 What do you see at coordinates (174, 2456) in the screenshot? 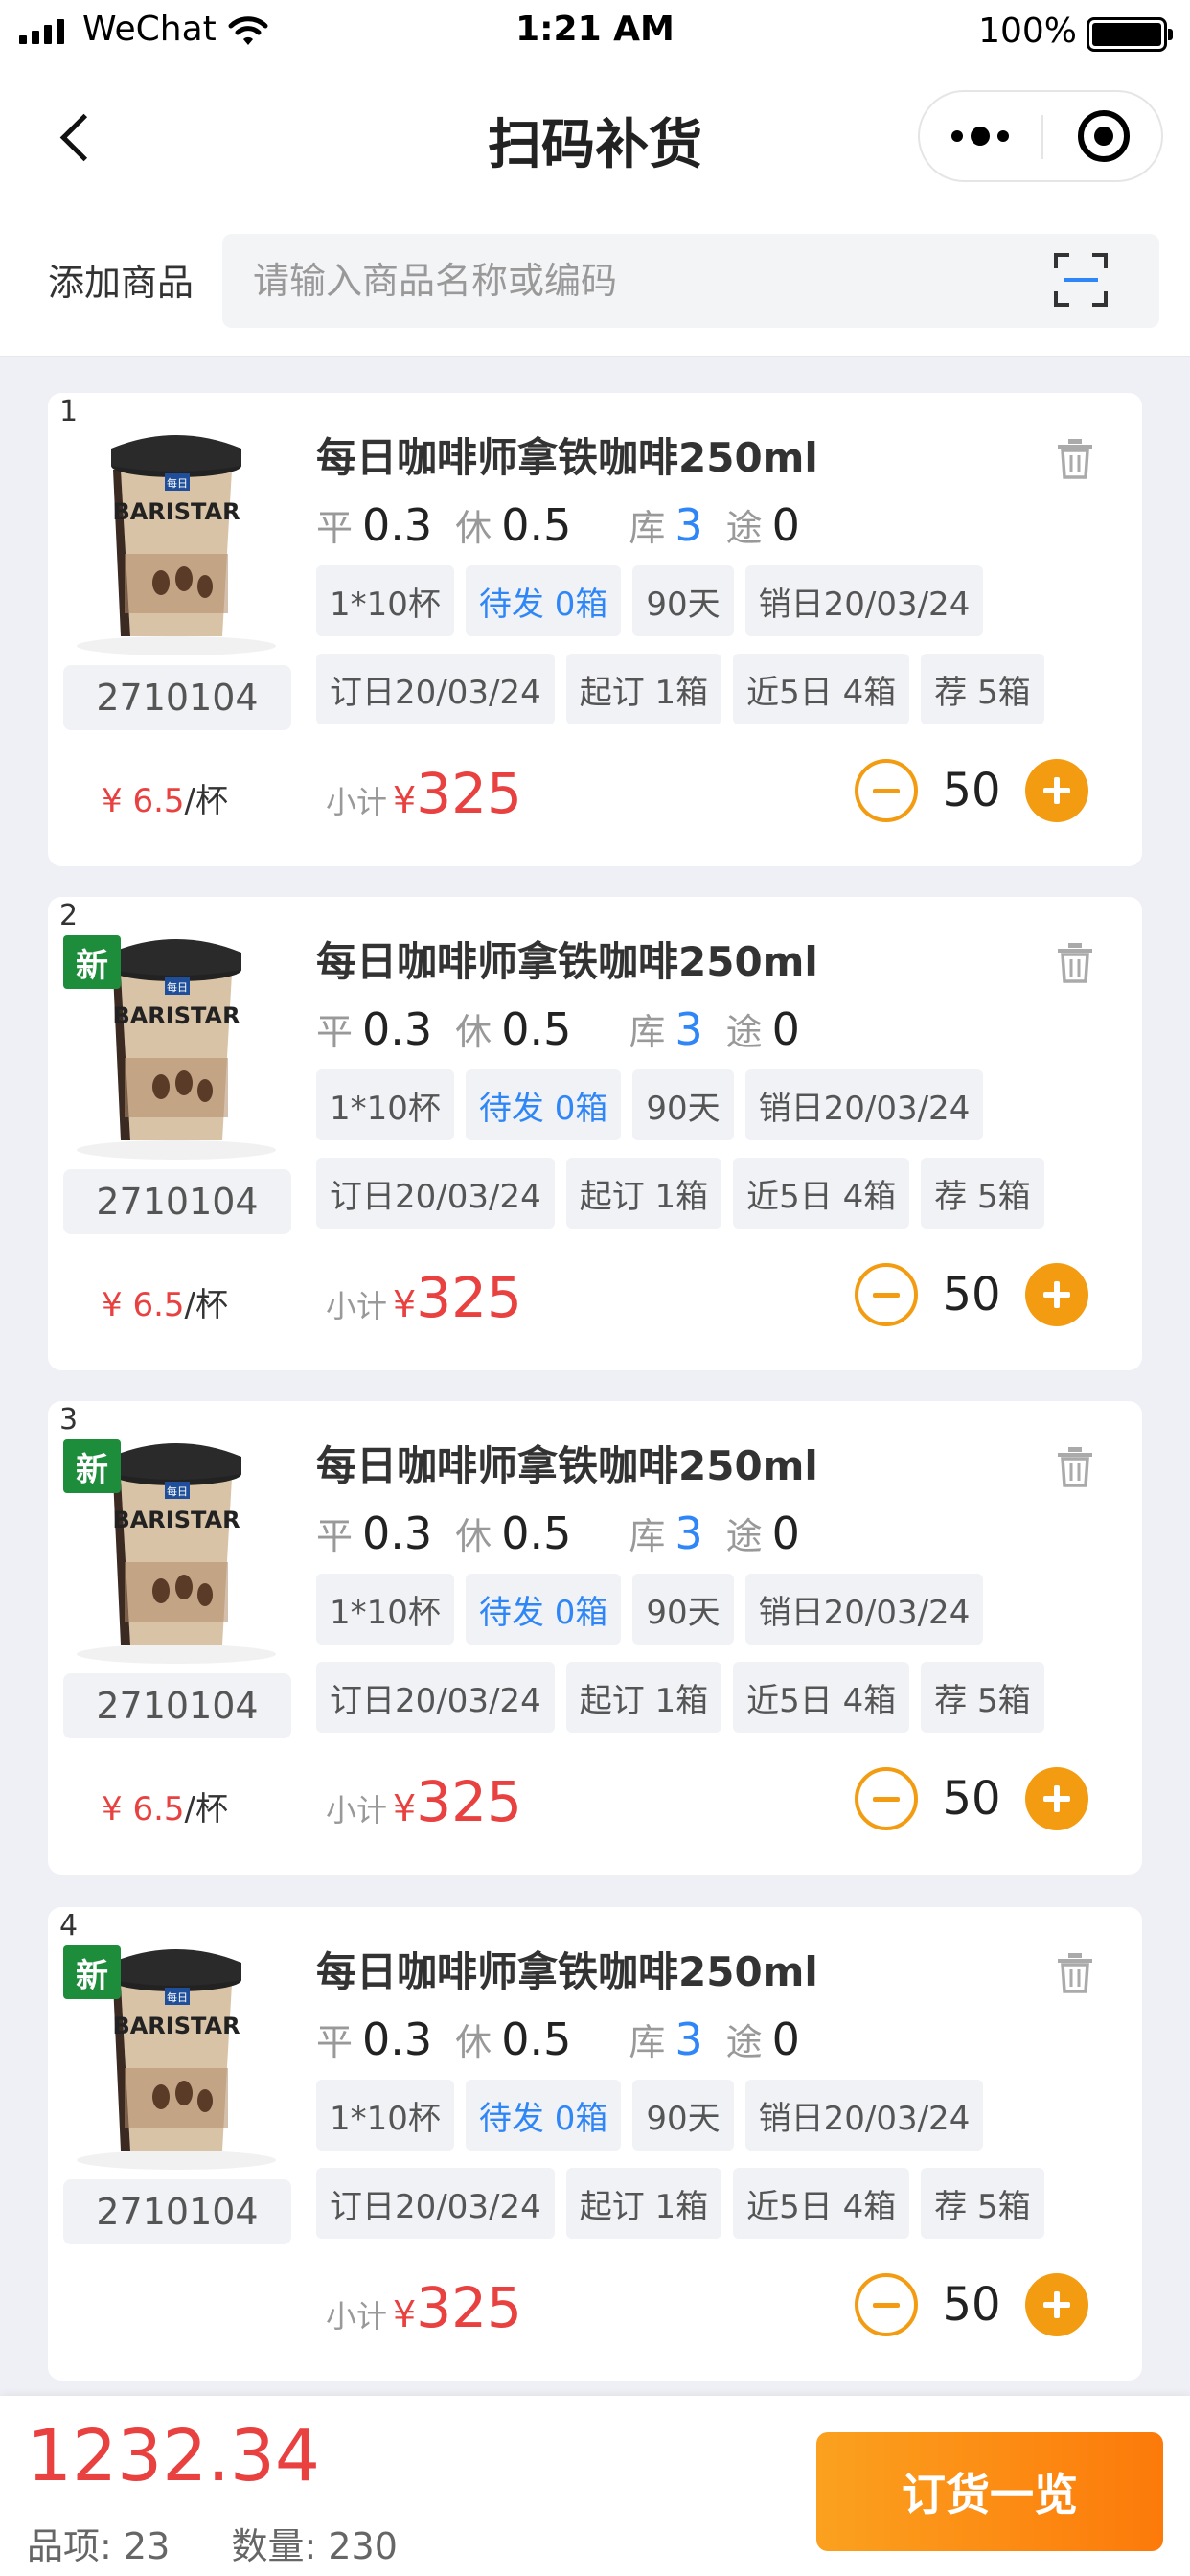
I see `order-total: 1232.34` at bounding box center [174, 2456].